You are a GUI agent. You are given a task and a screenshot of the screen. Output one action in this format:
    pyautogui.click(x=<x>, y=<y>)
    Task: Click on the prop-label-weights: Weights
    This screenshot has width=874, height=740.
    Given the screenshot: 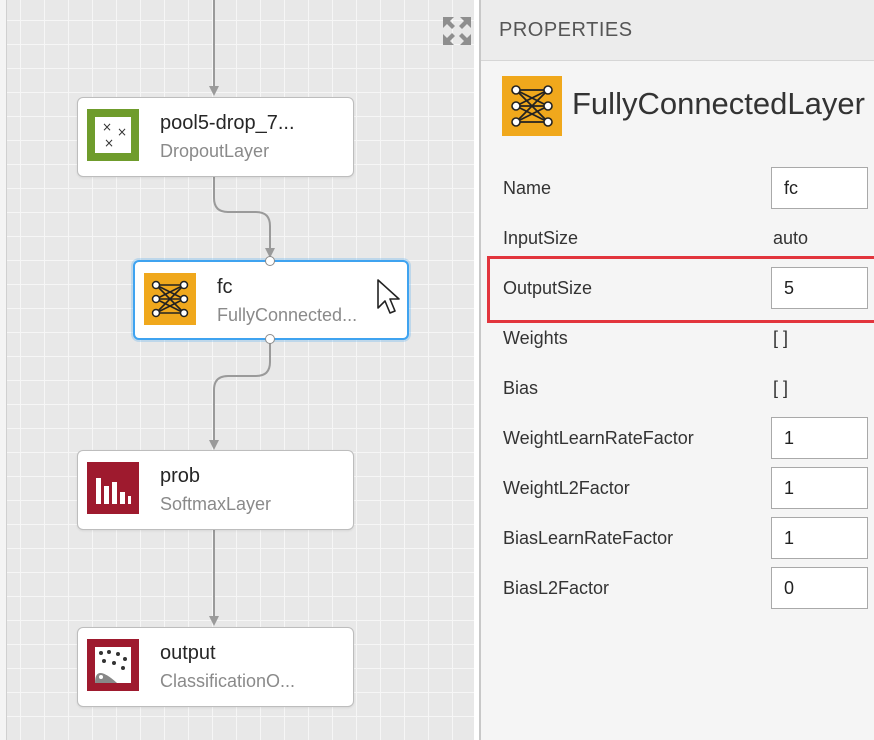 What is the action you would take?
    pyautogui.click(x=535, y=338)
    